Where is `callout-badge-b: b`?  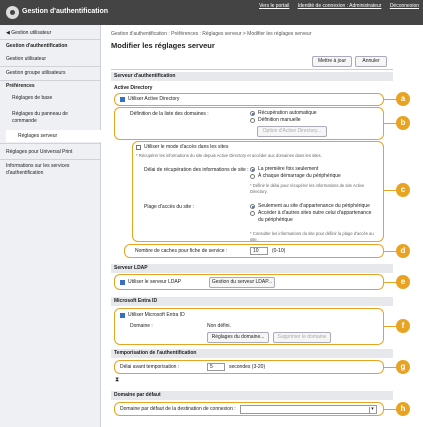
callout-badge-b: b is located at coordinates (403, 123).